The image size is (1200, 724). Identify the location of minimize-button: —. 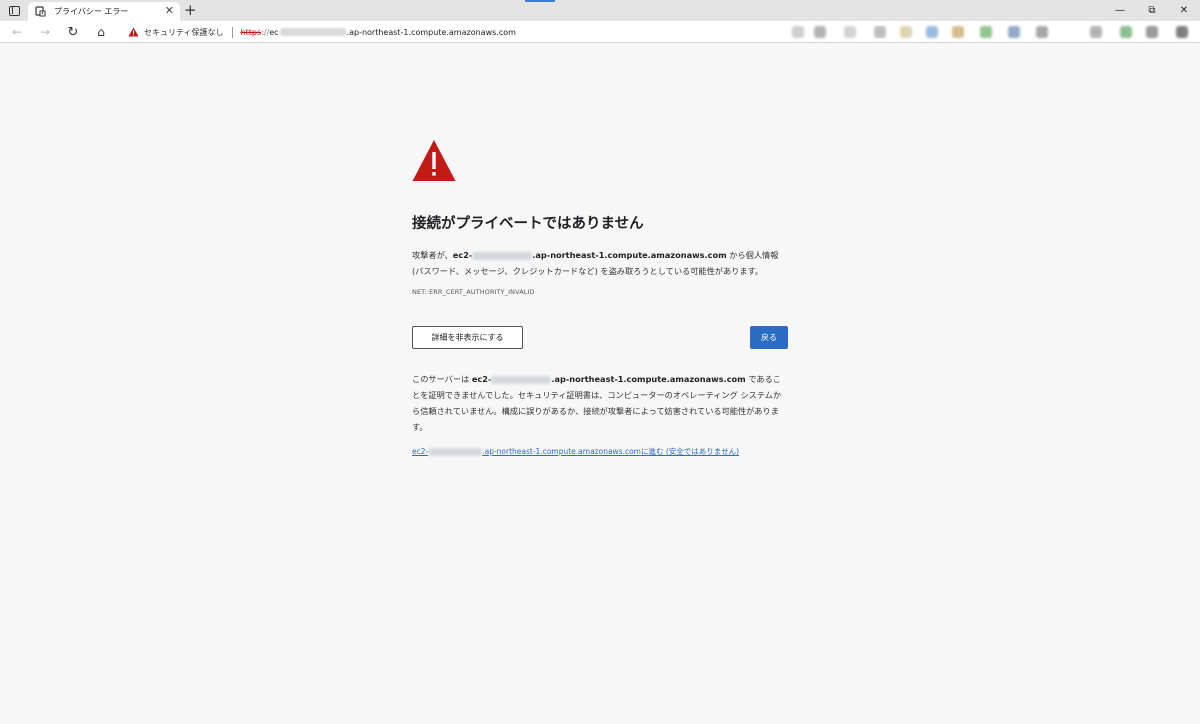
(1120, 10).